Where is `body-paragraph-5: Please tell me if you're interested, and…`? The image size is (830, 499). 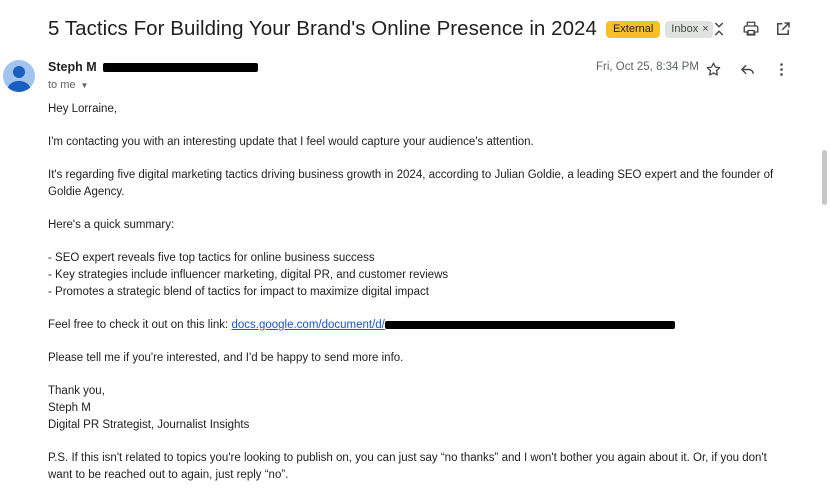 body-paragraph-5: Please tell me if you're interested, and… is located at coordinates (226, 358).